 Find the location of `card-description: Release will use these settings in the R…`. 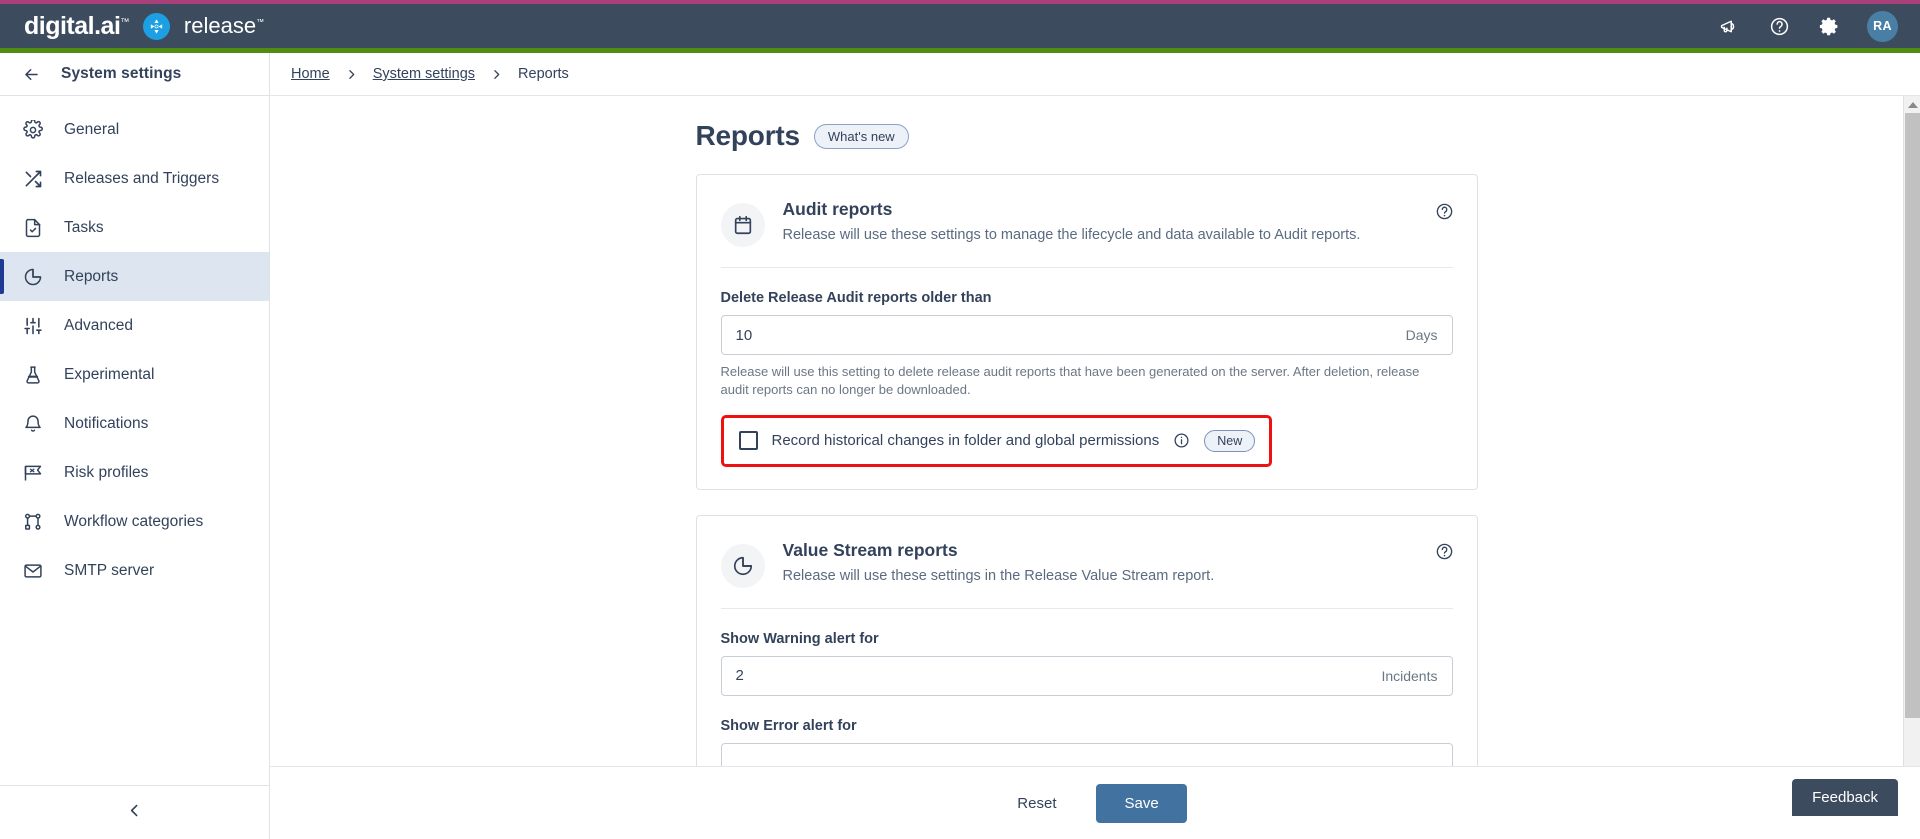

card-description: Release will use these settings in the R… is located at coordinates (998, 575).